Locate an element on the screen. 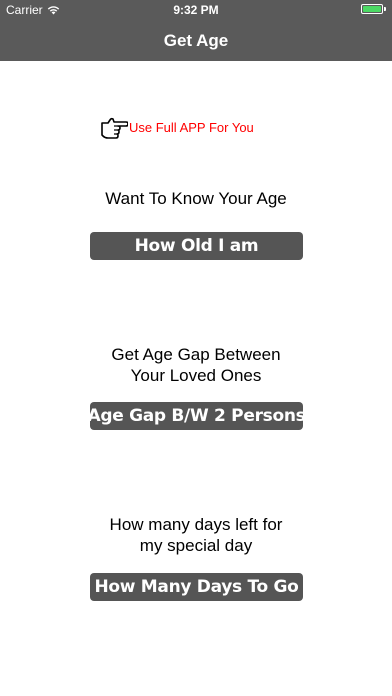  promo-link: Use Full APP For You is located at coordinates (177, 127).